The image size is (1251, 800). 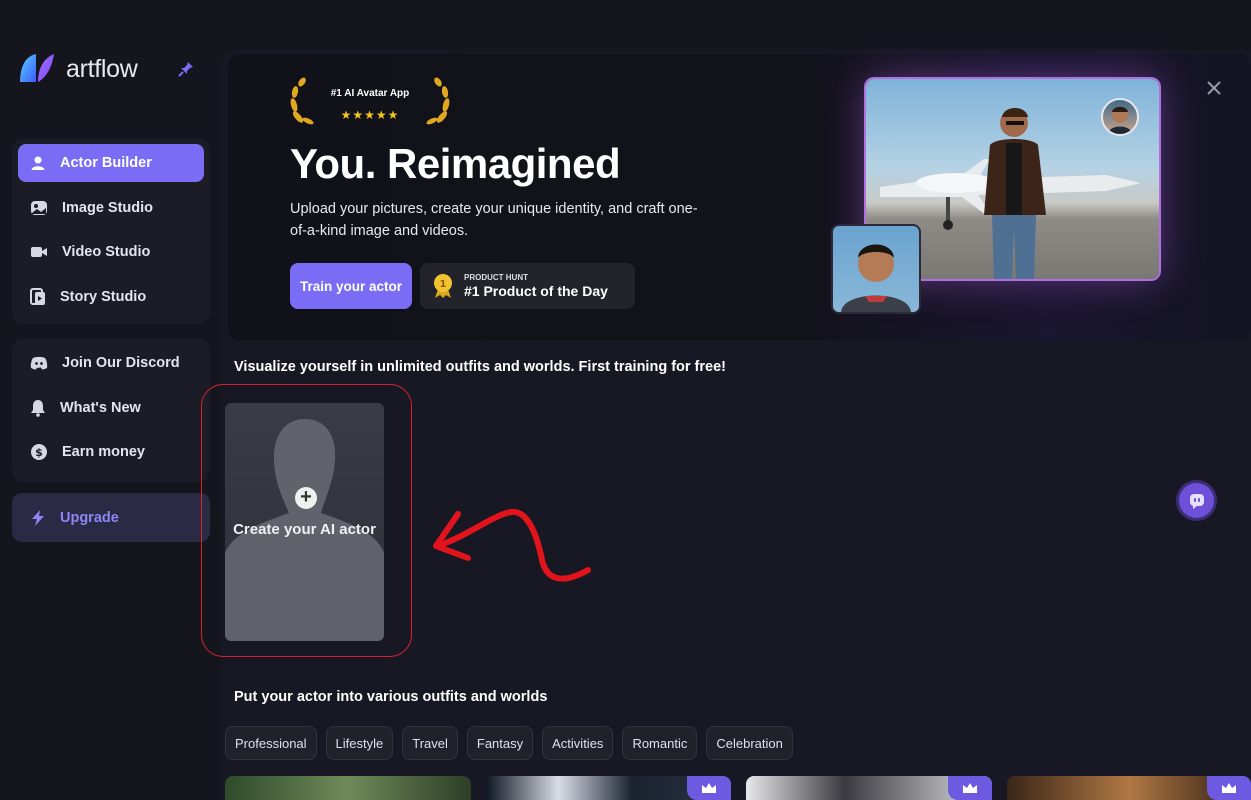 What do you see at coordinates (370, 102) in the screenshot?
I see `award-badge: #1 AI Avatar App ★★★★★` at bounding box center [370, 102].